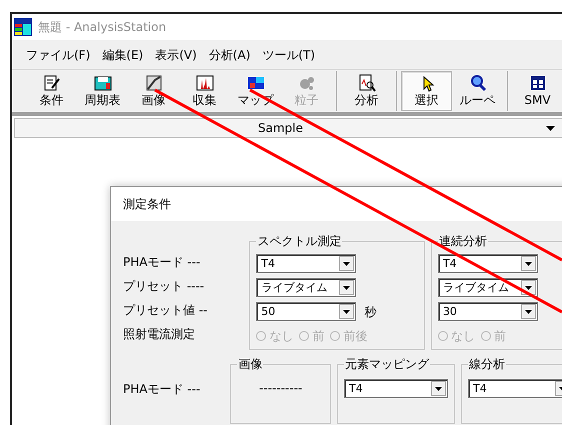 This screenshot has width=562, height=425. Describe the element at coordinates (477, 83) in the screenshot. I see `magnifier-icon` at that location.